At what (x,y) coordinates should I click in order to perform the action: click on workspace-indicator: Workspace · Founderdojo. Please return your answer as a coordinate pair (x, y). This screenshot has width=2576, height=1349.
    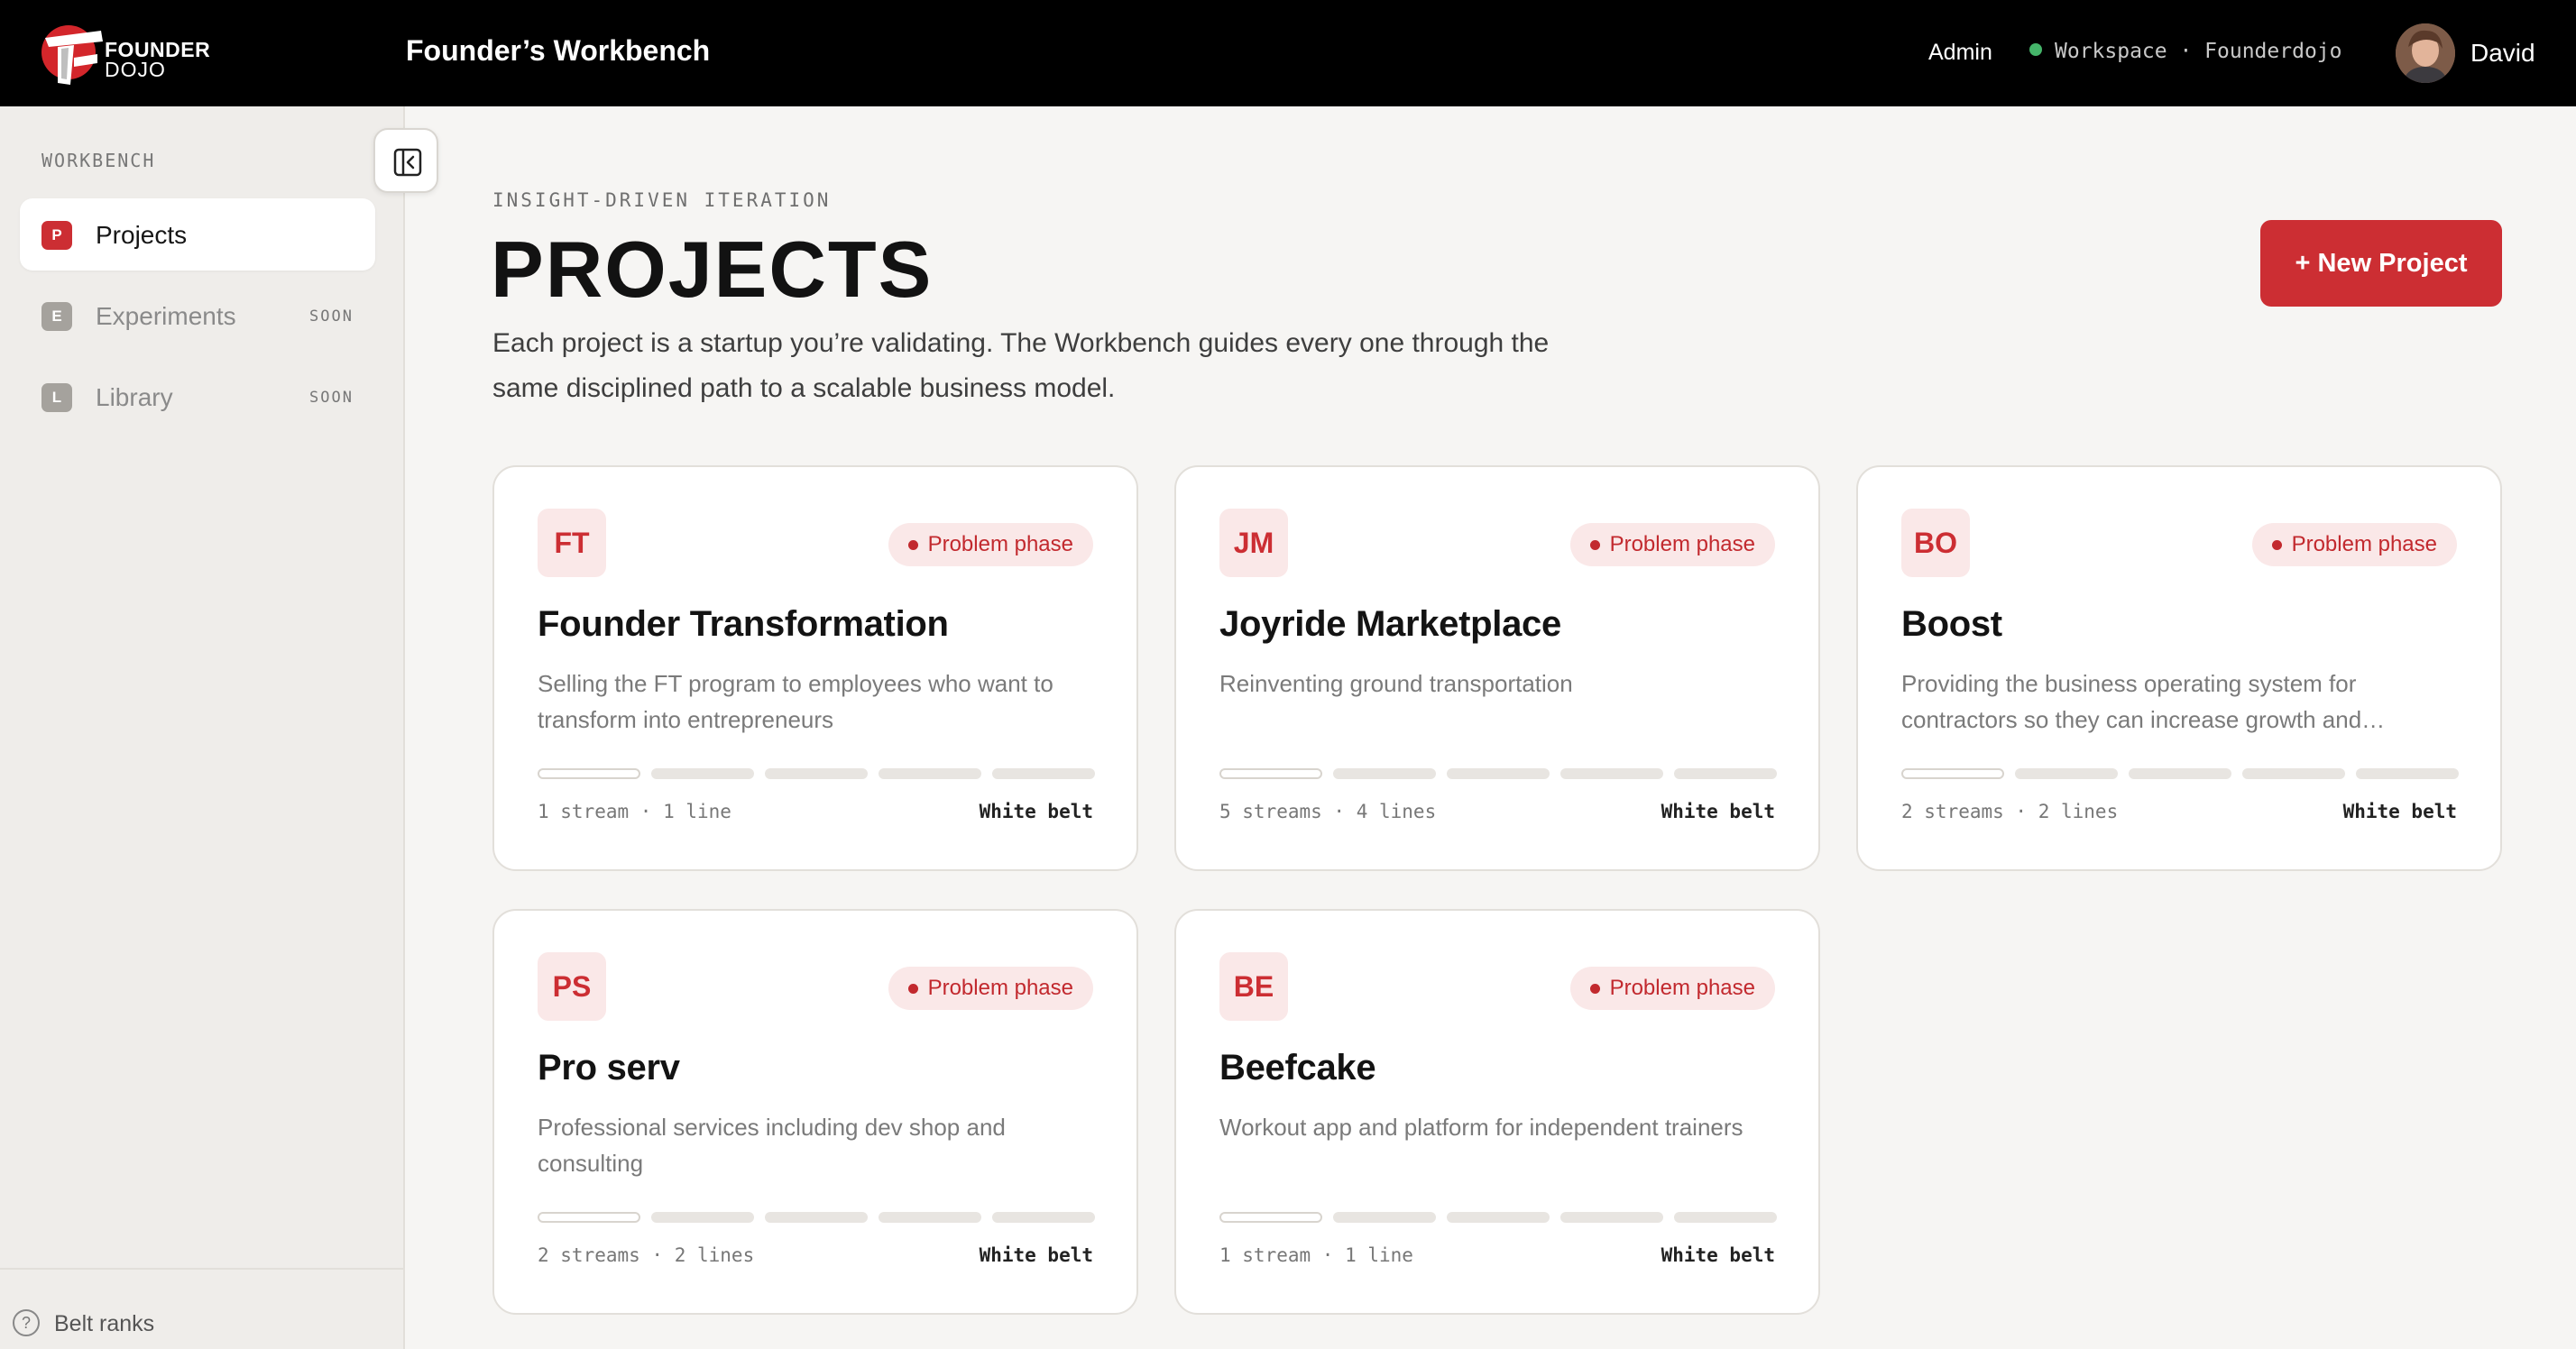
    Looking at the image, I should click on (2185, 52).